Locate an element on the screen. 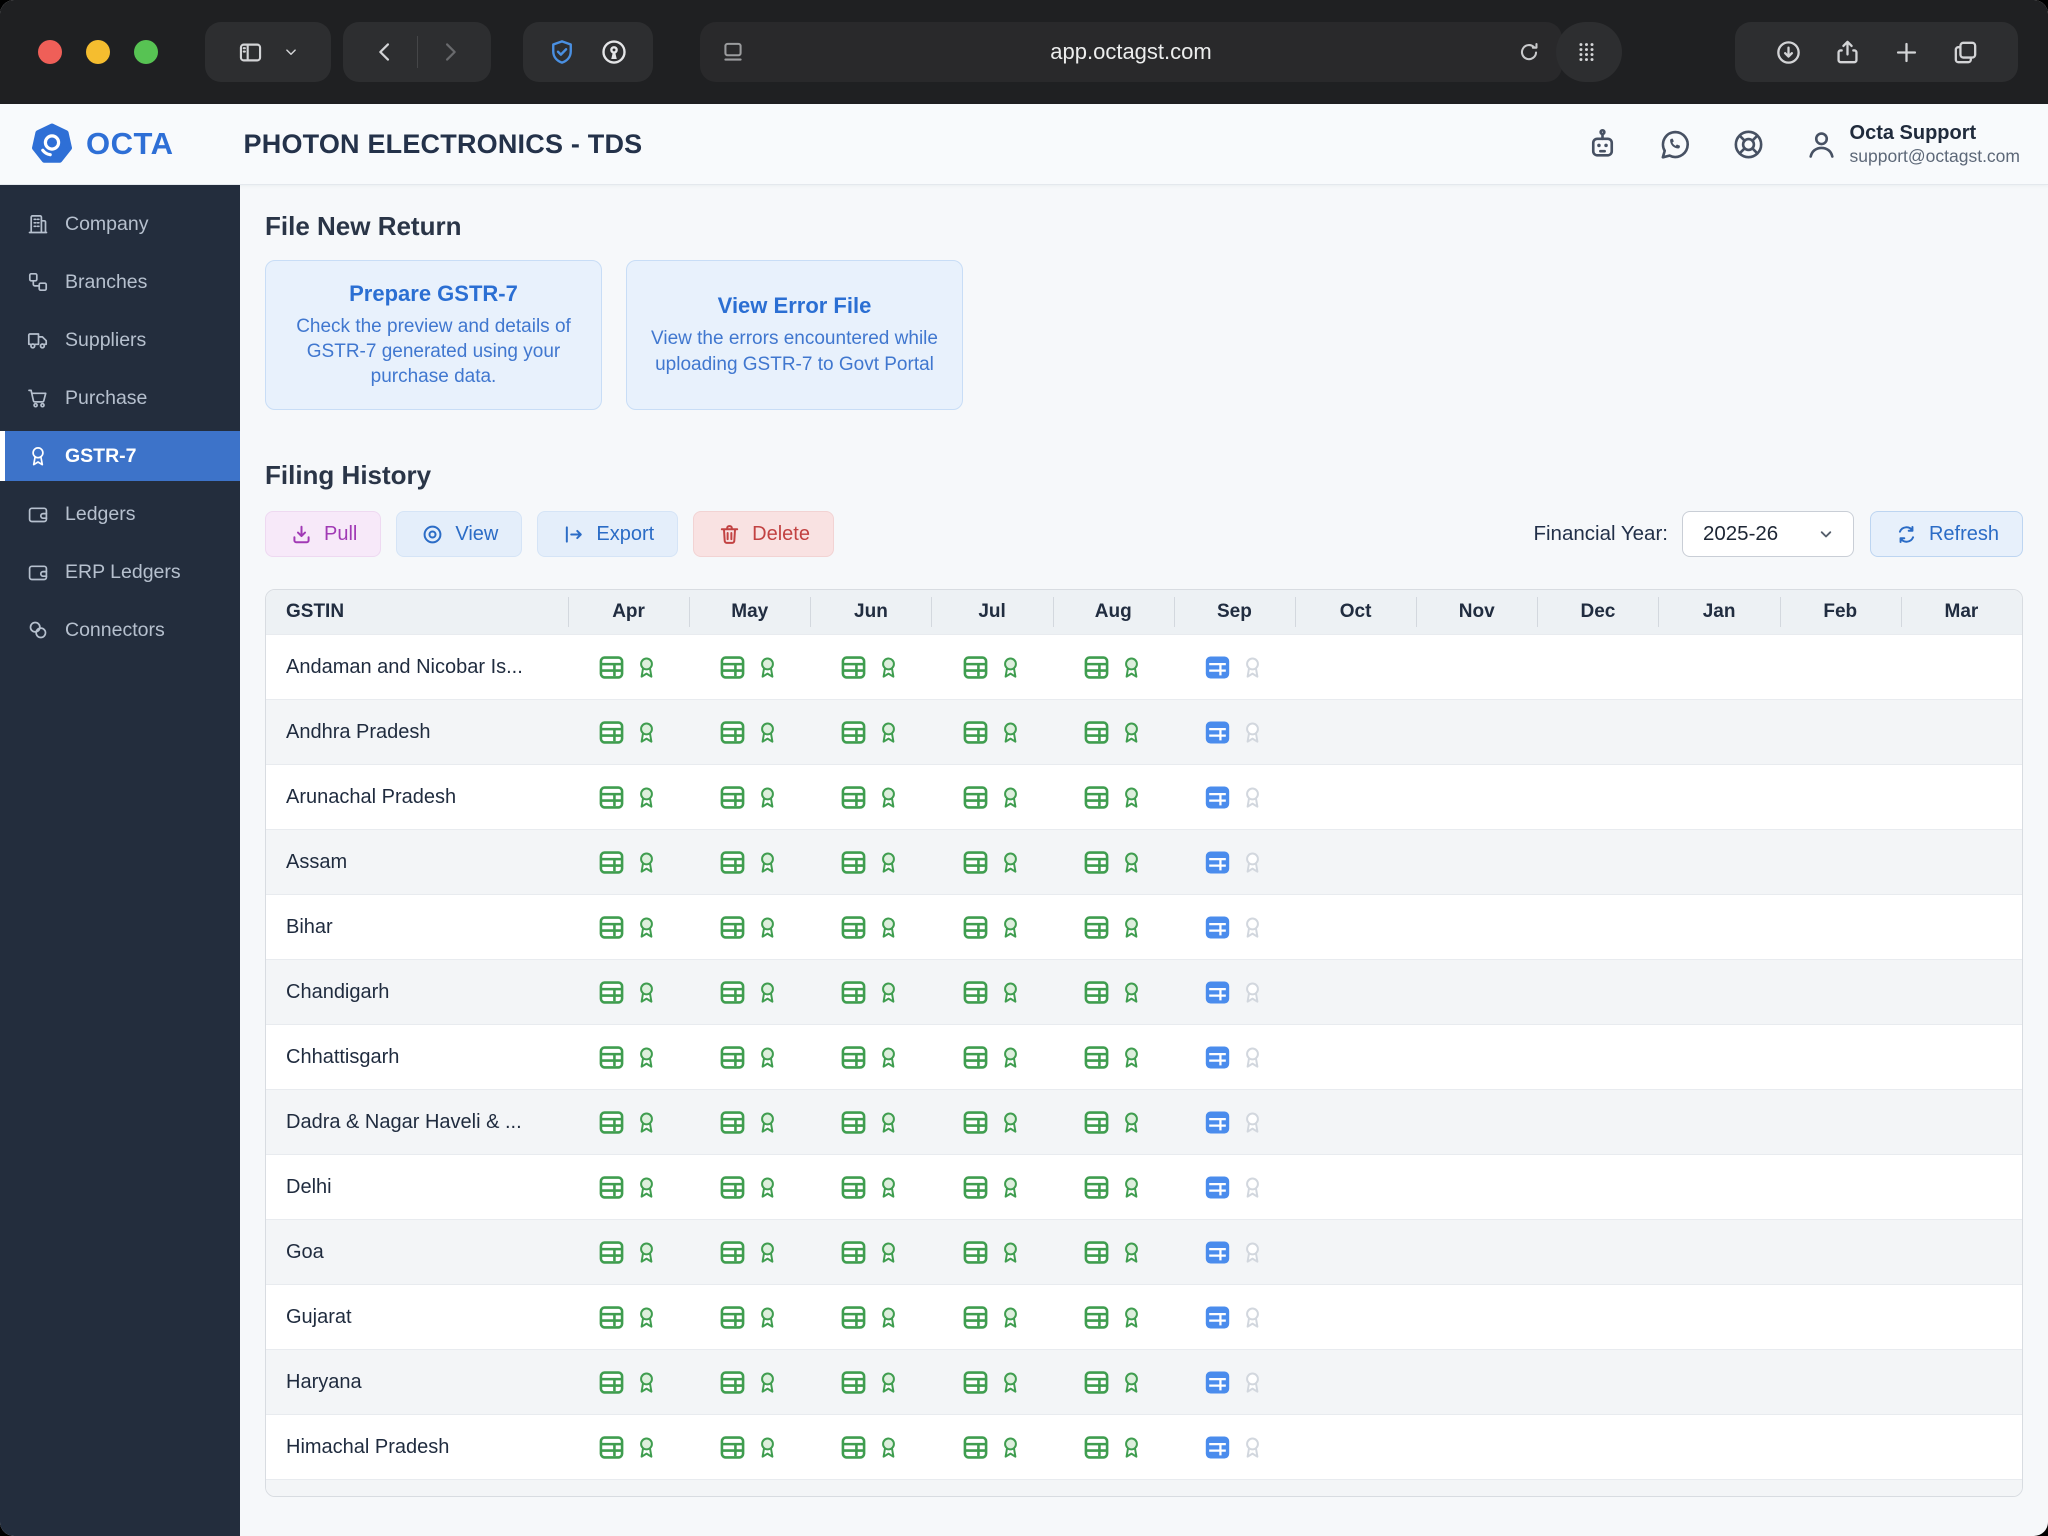  whatsapp-icon is located at coordinates (1675, 144).